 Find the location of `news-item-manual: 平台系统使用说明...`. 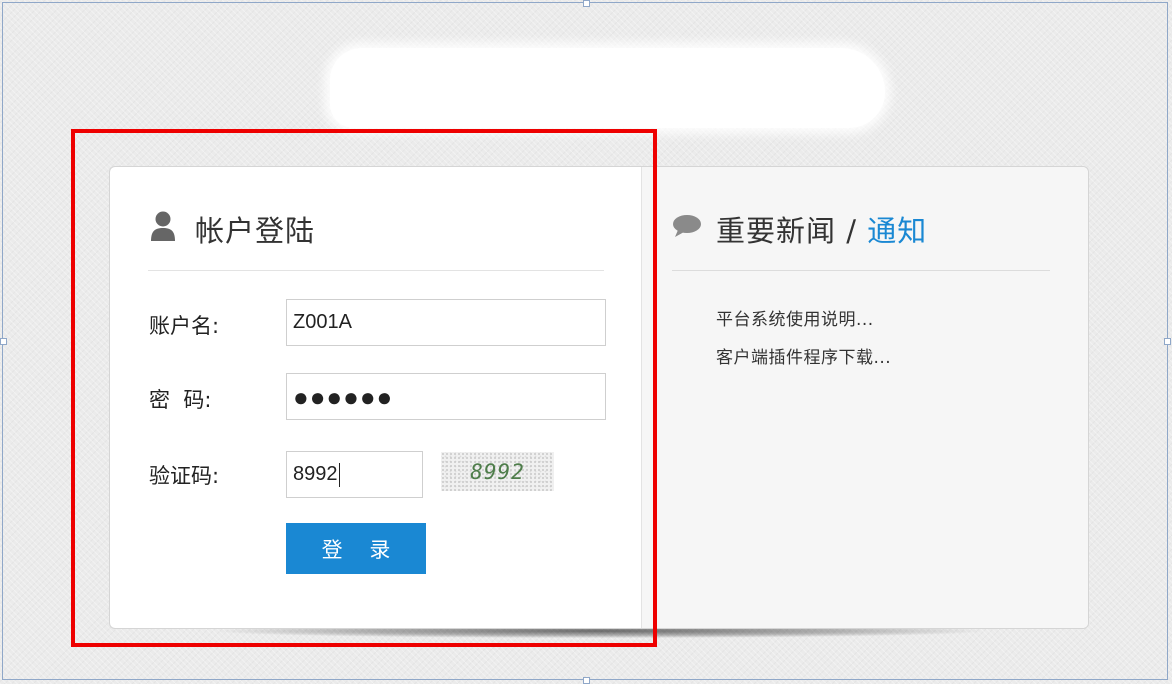

news-item-manual: 平台系统使用说明... is located at coordinates (795, 317).